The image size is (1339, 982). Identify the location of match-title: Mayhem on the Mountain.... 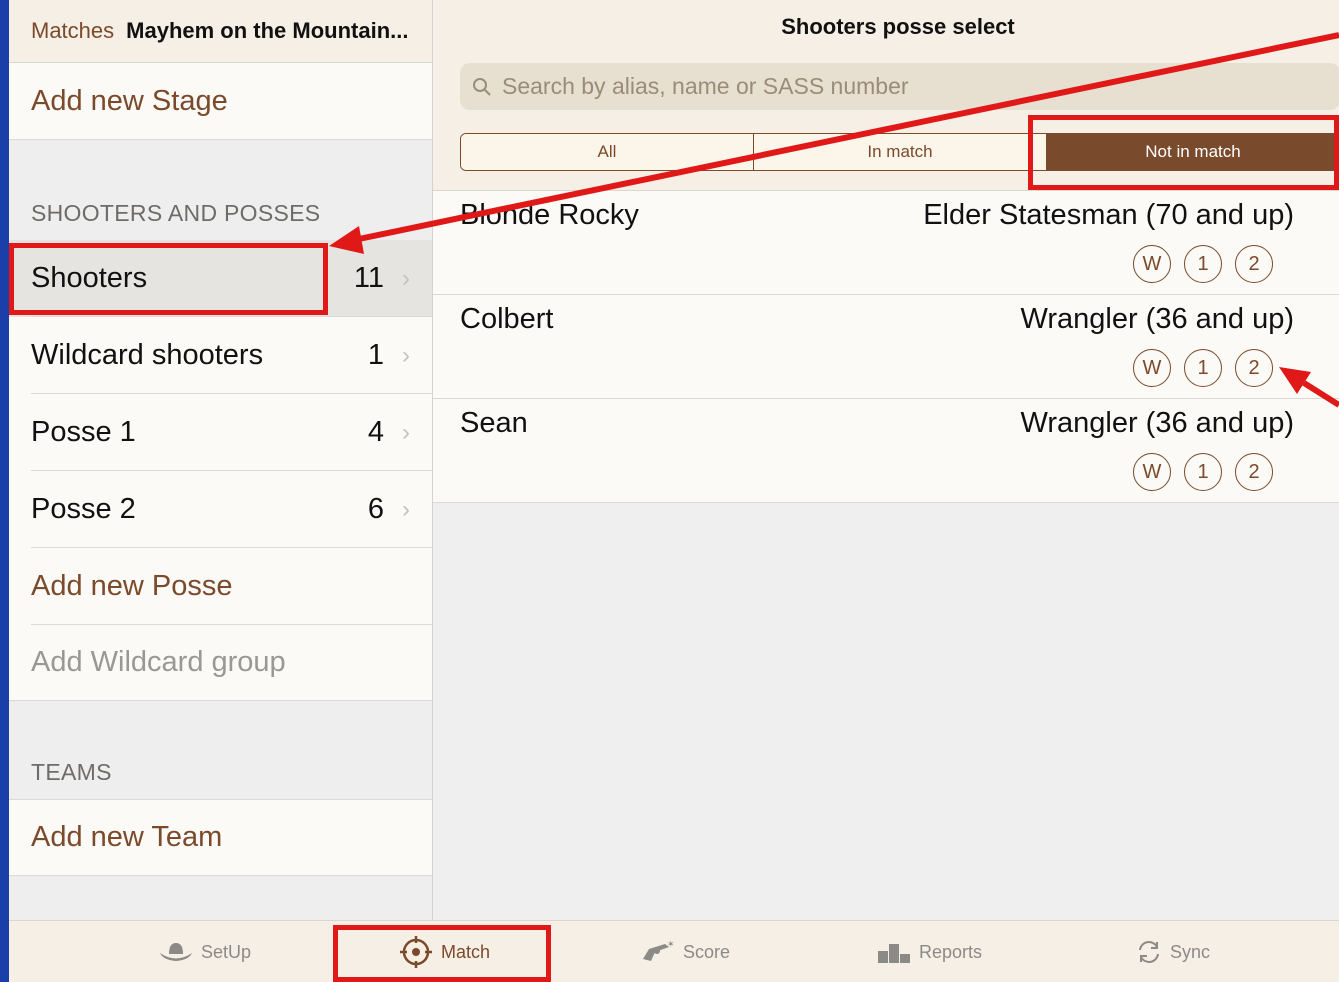
(267, 30).